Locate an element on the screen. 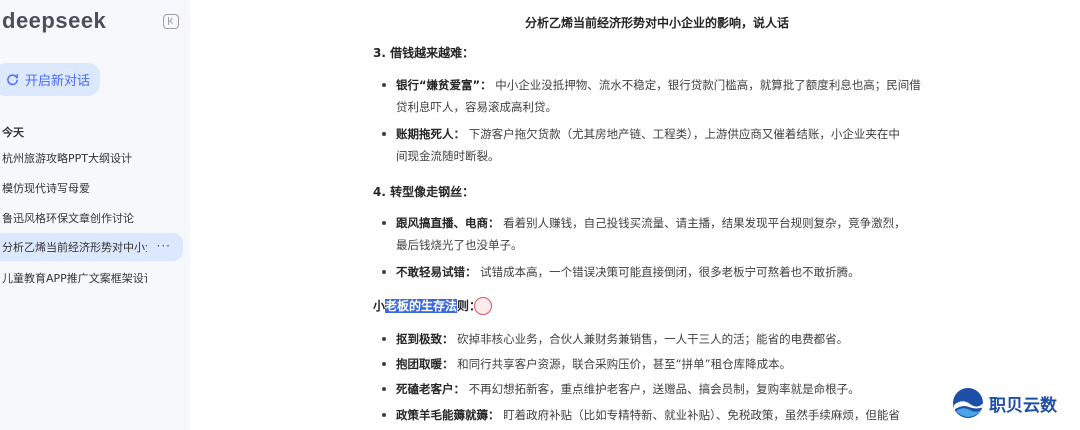 Image resolution: width=1080 pixels, height=430 pixels. bullet-desc: 试错成本高，一个错误决策可能直接倒闭，很多老板宁可熬着也不敢折腾。 is located at coordinates (670, 272).